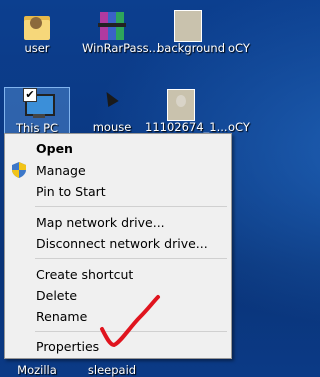  Describe the element at coordinates (191, 48) in the screenshot. I see `desktop-icon-label: background` at that location.